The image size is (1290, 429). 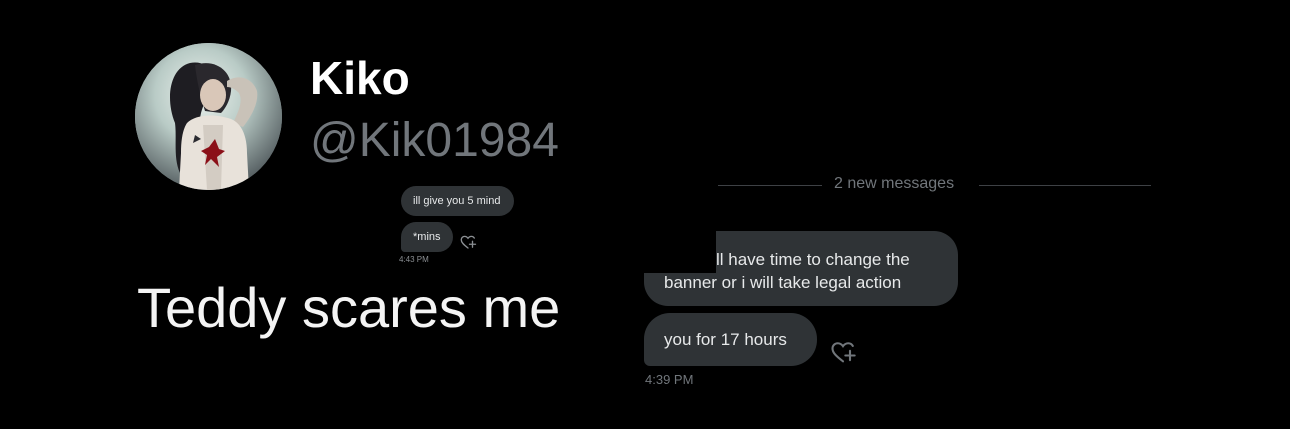 I want to click on cropped-area, so click(x=680, y=252).